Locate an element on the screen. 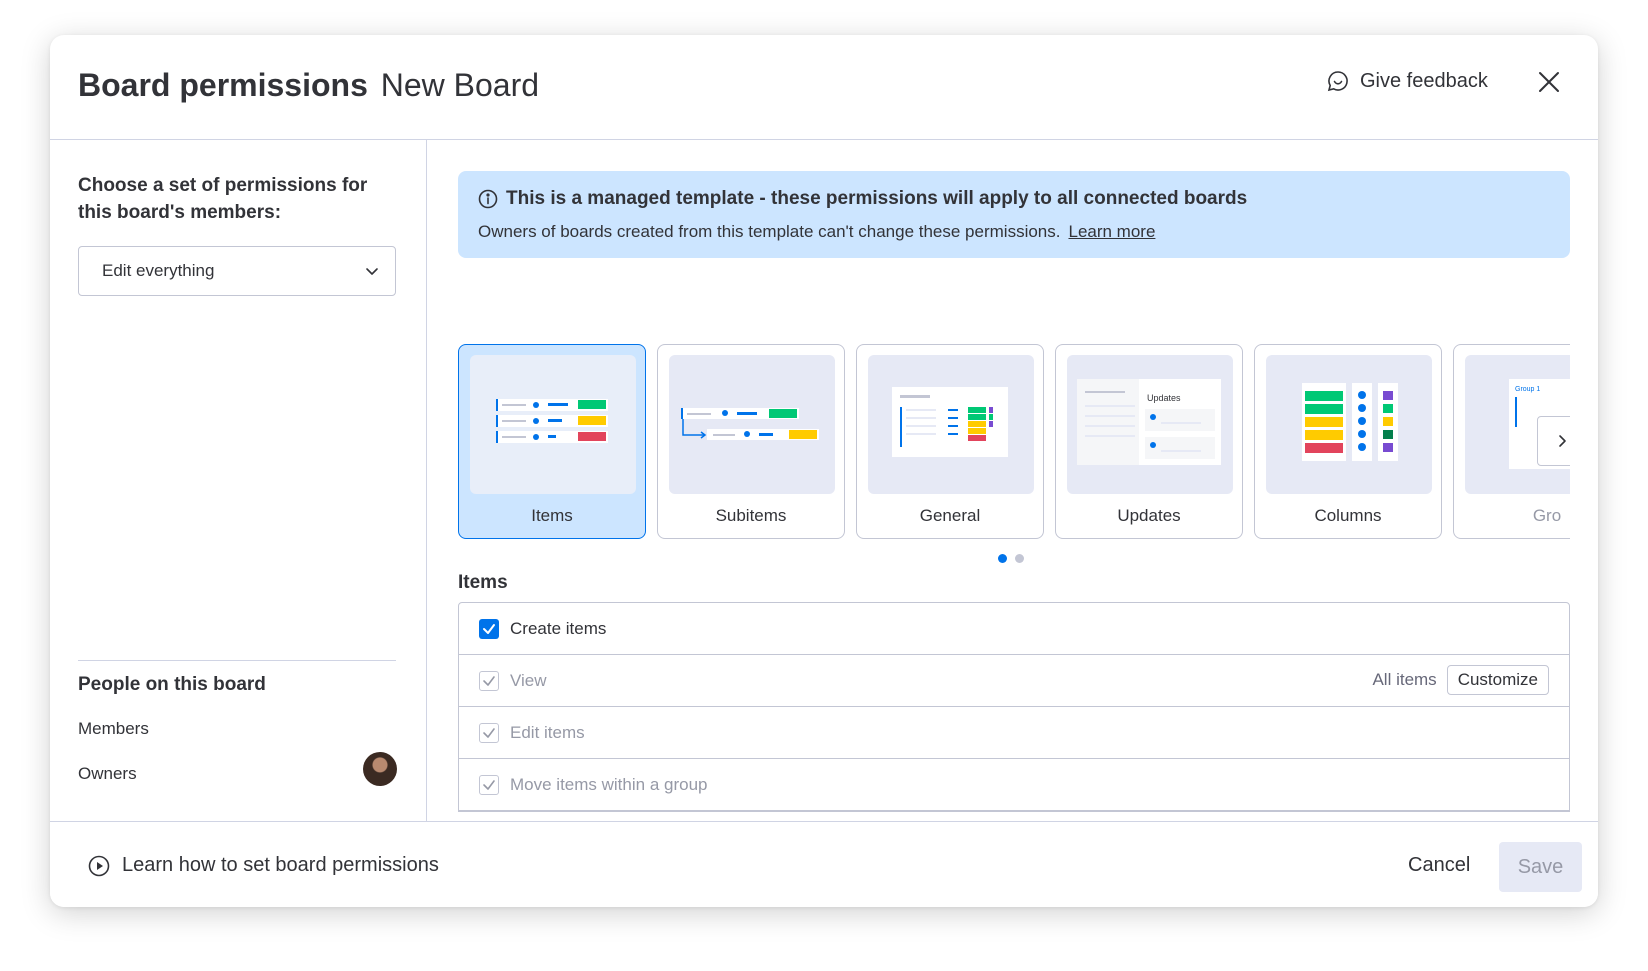 The height and width of the screenshot is (971, 1648). permission-label: Edit items is located at coordinates (547, 732).